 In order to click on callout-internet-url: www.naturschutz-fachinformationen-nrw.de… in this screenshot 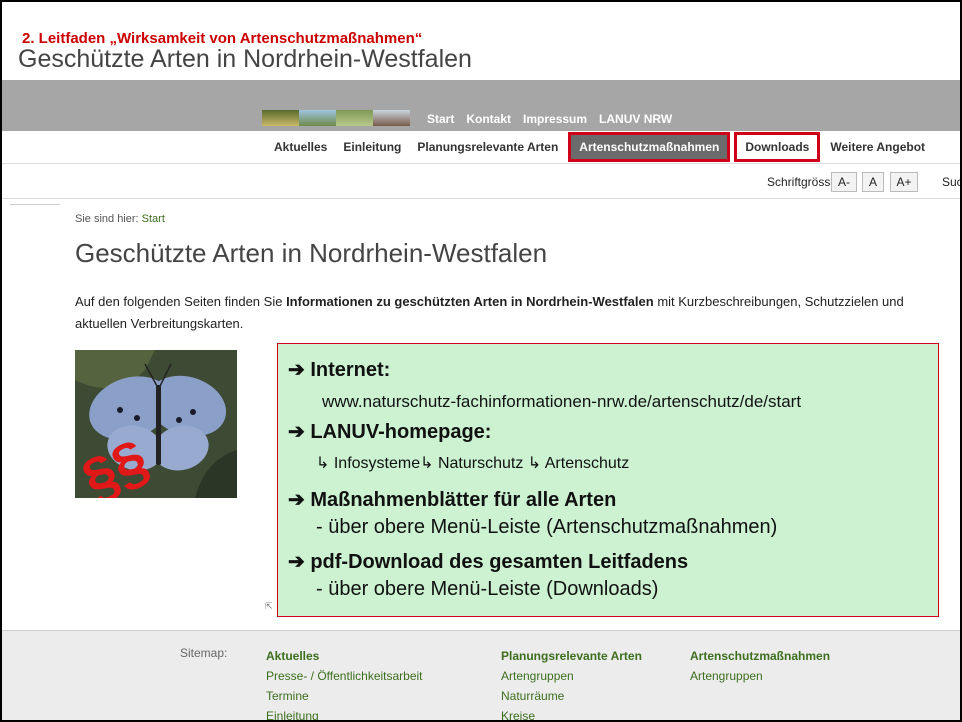, I will do `click(561, 402)`.